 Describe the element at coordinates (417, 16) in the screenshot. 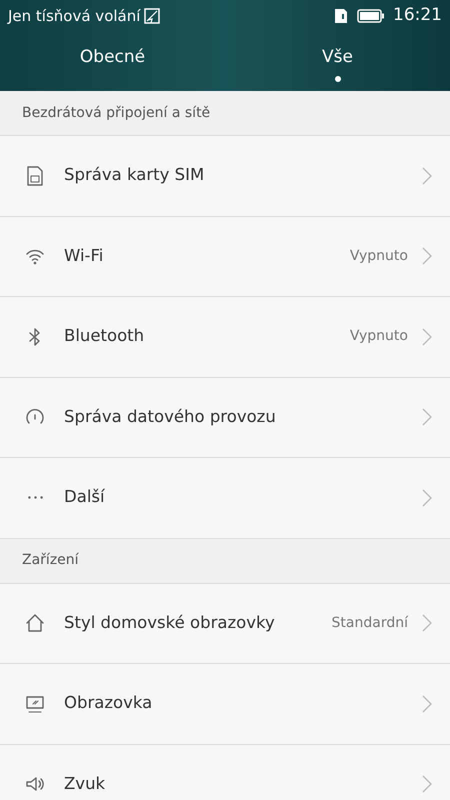

I see `clock-text: 16:21` at that location.